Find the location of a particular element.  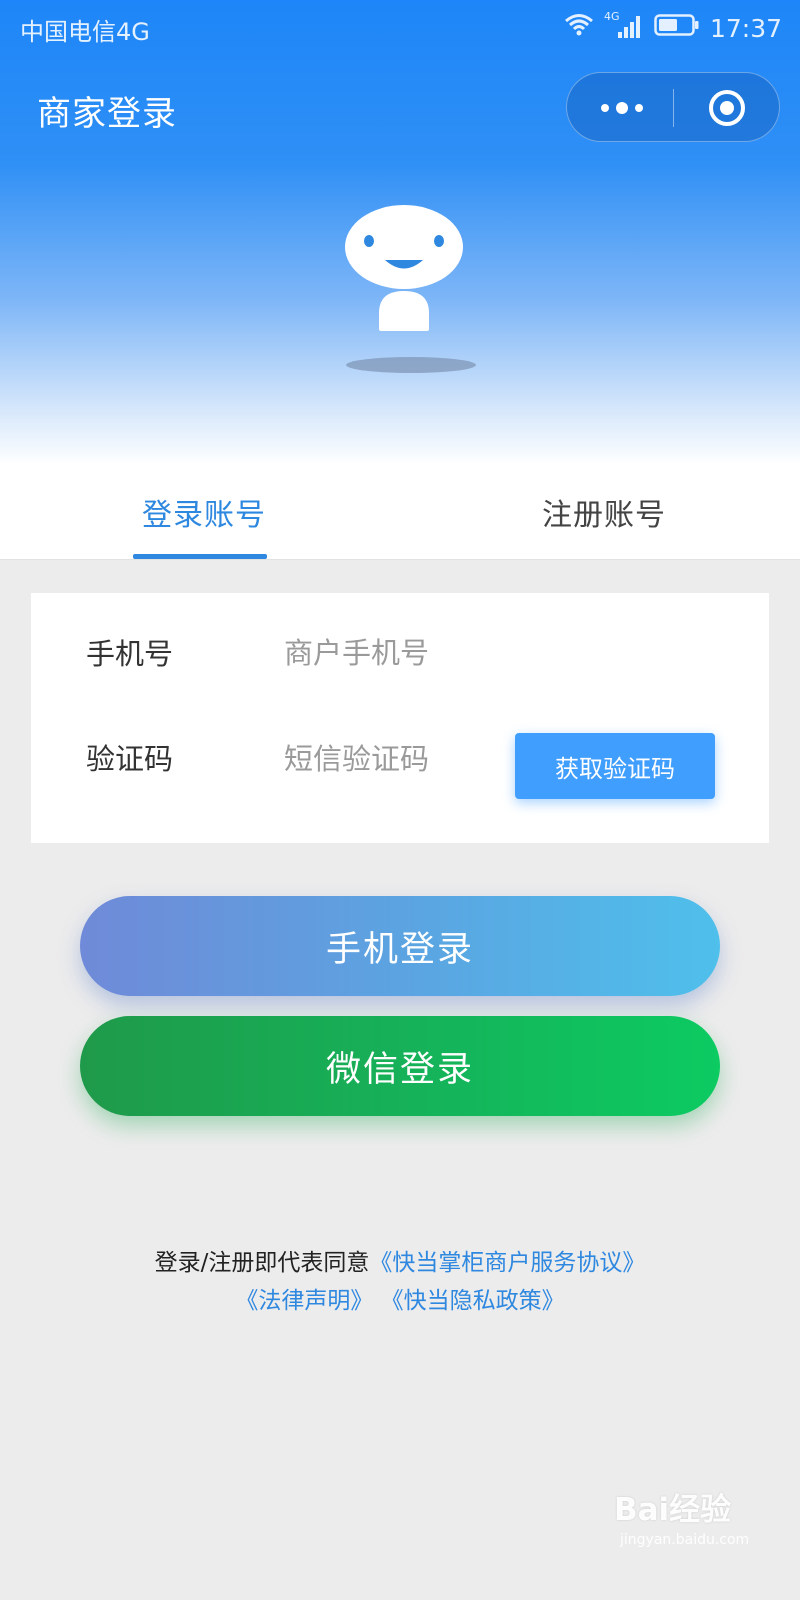

agreement-prefix: 登录/注册即代表同意 is located at coordinates (262, 1263).